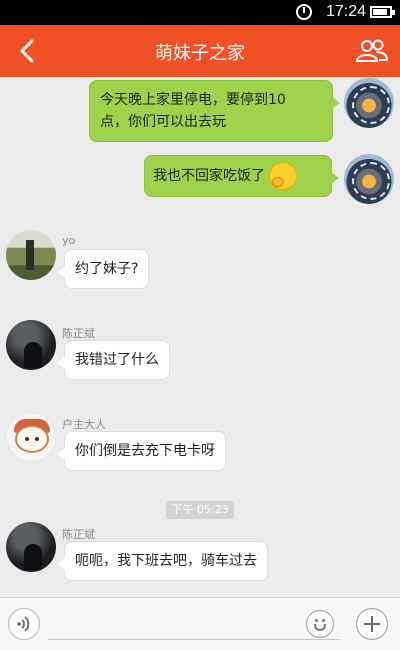  I want to click on shy-face-emoji-icon, so click(283, 176).